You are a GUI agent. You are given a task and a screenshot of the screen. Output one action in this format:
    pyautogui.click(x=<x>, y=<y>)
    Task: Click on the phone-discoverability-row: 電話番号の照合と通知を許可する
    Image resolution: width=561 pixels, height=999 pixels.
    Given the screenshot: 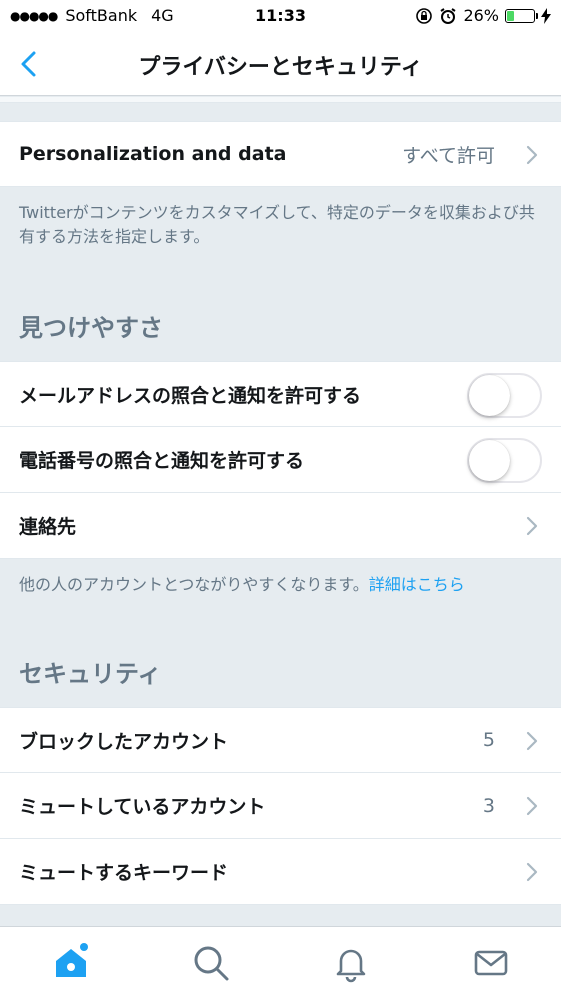 What is the action you would take?
    pyautogui.click(x=280, y=460)
    